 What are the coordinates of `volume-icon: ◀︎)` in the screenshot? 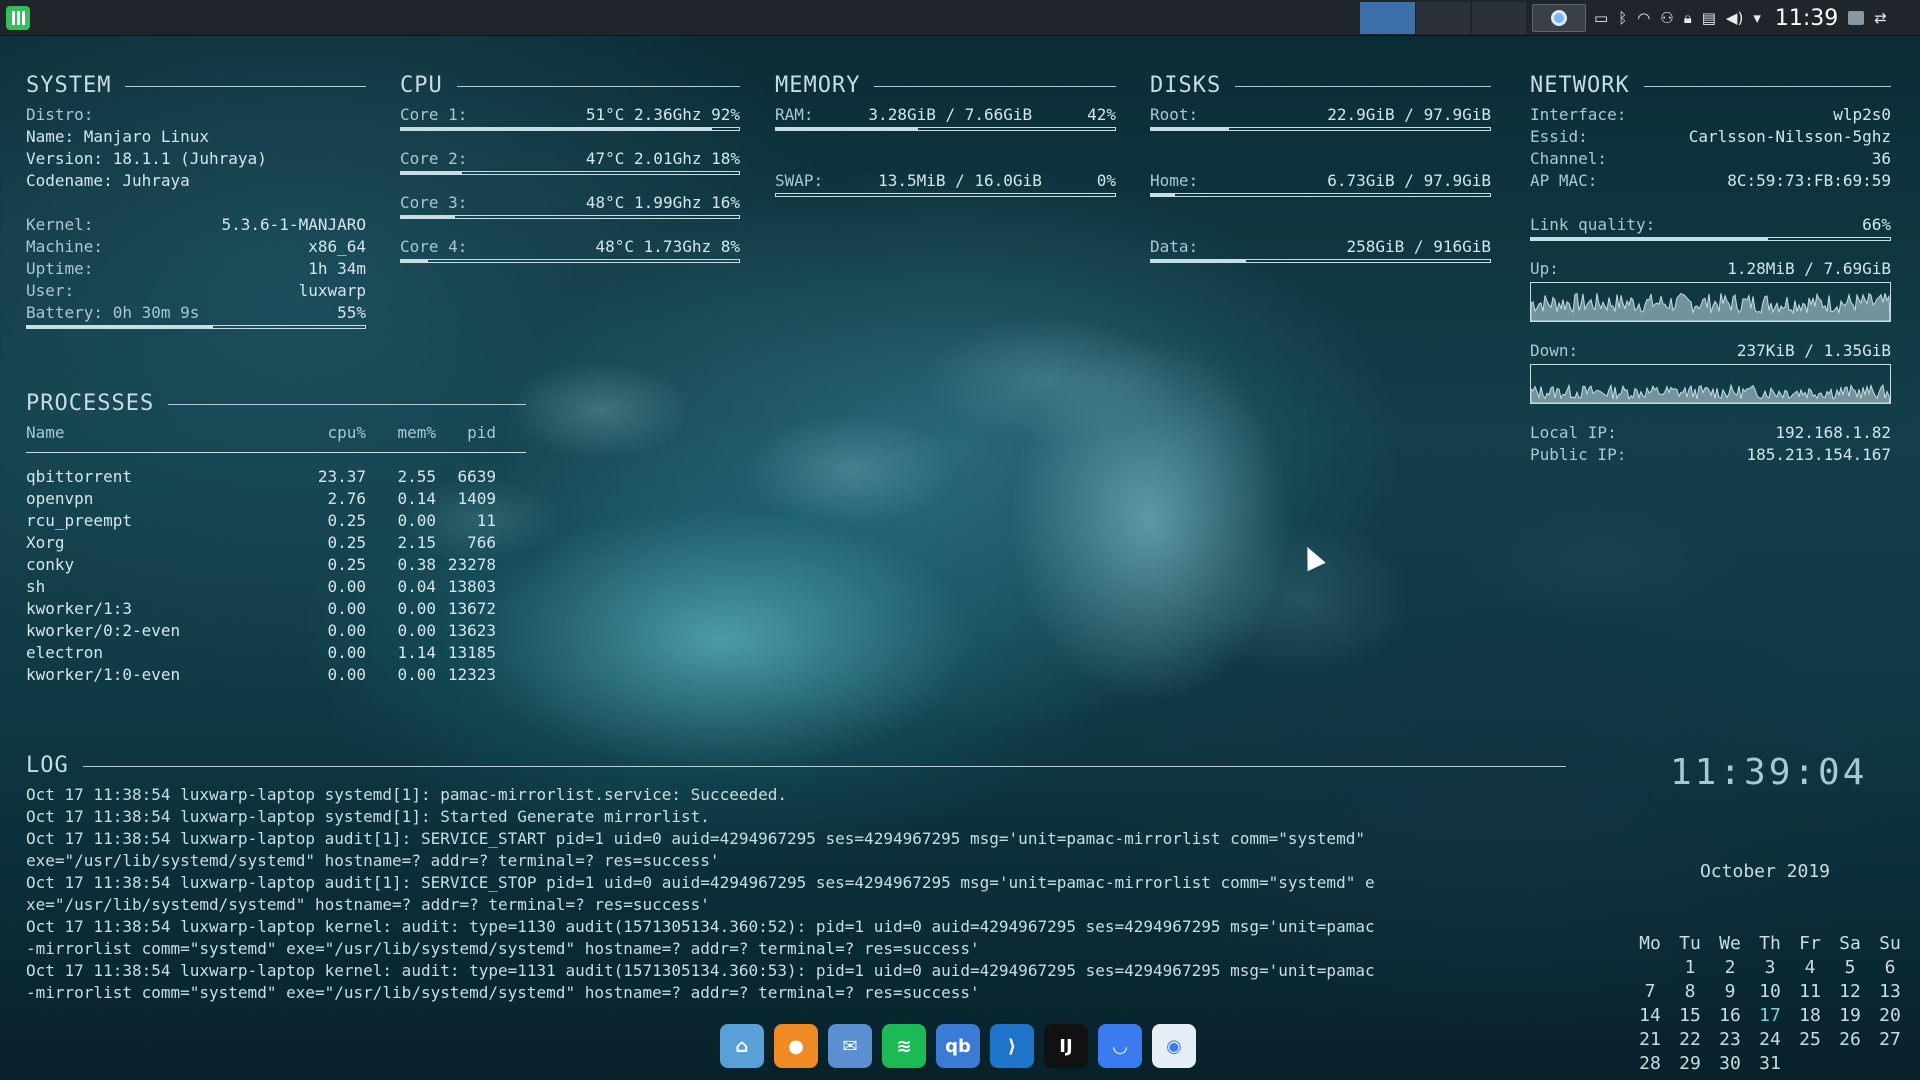 It's located at (1734, 18).